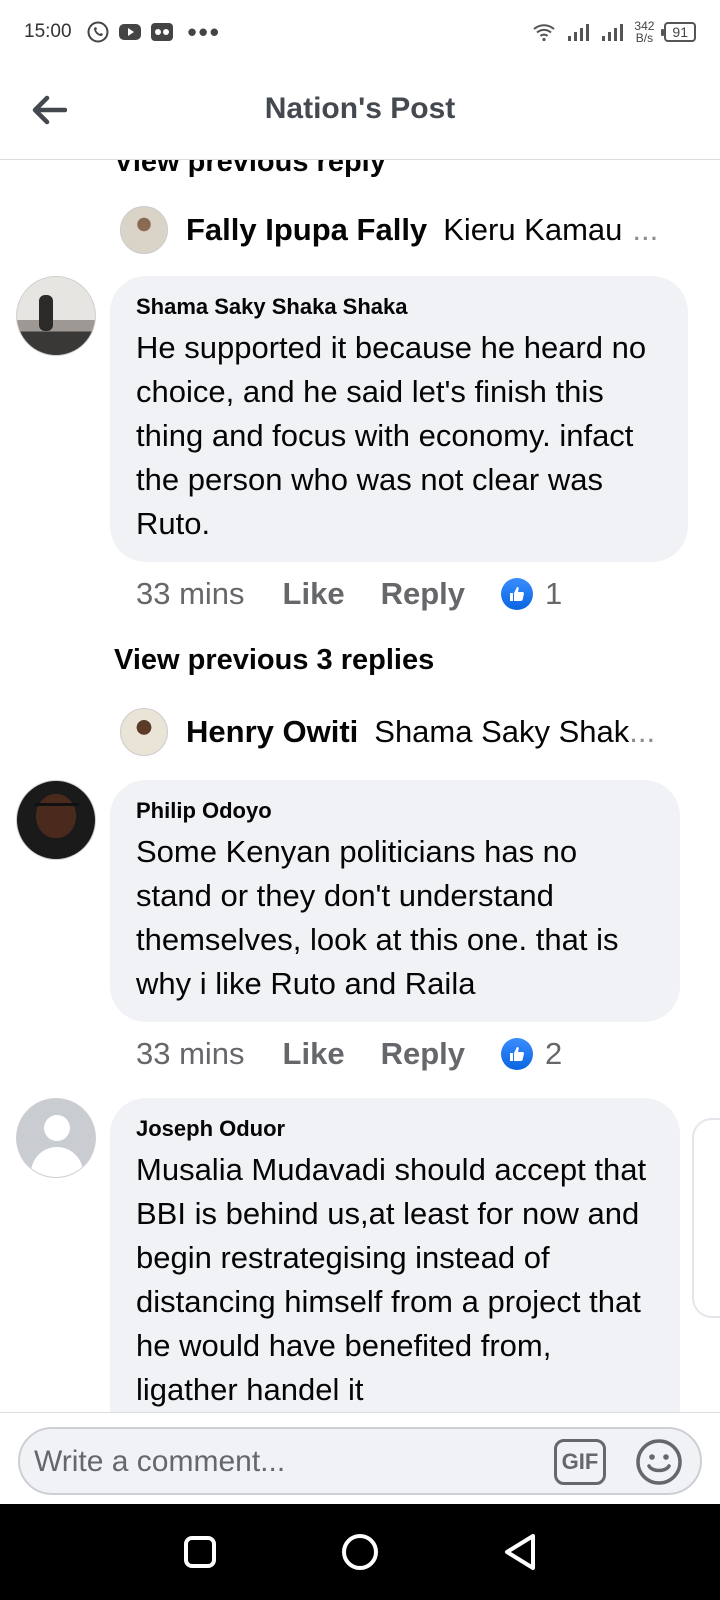 This screenshot has height=1600, width=720. I want to click on home-button, so click(360, 1552).